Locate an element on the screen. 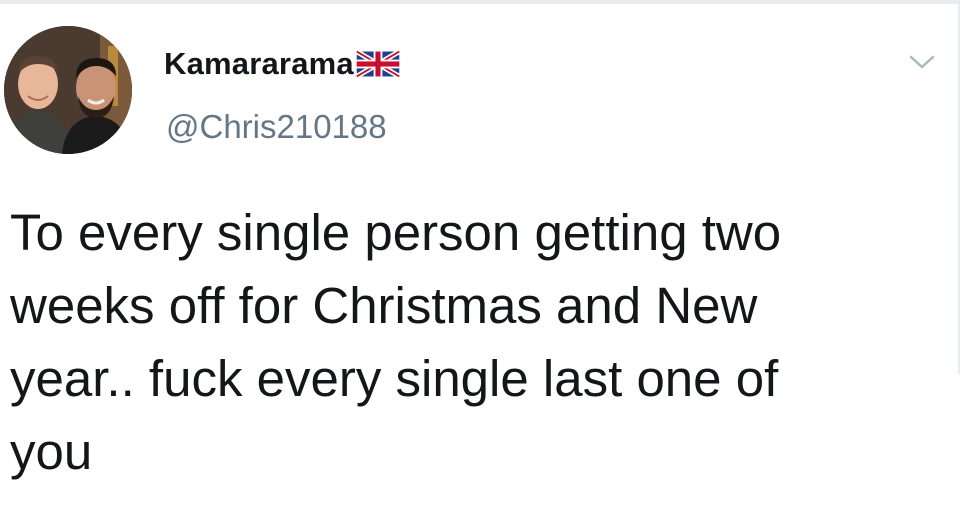 This screenshot has height=514, width=960. avatar is located at coordinates (68, 90).